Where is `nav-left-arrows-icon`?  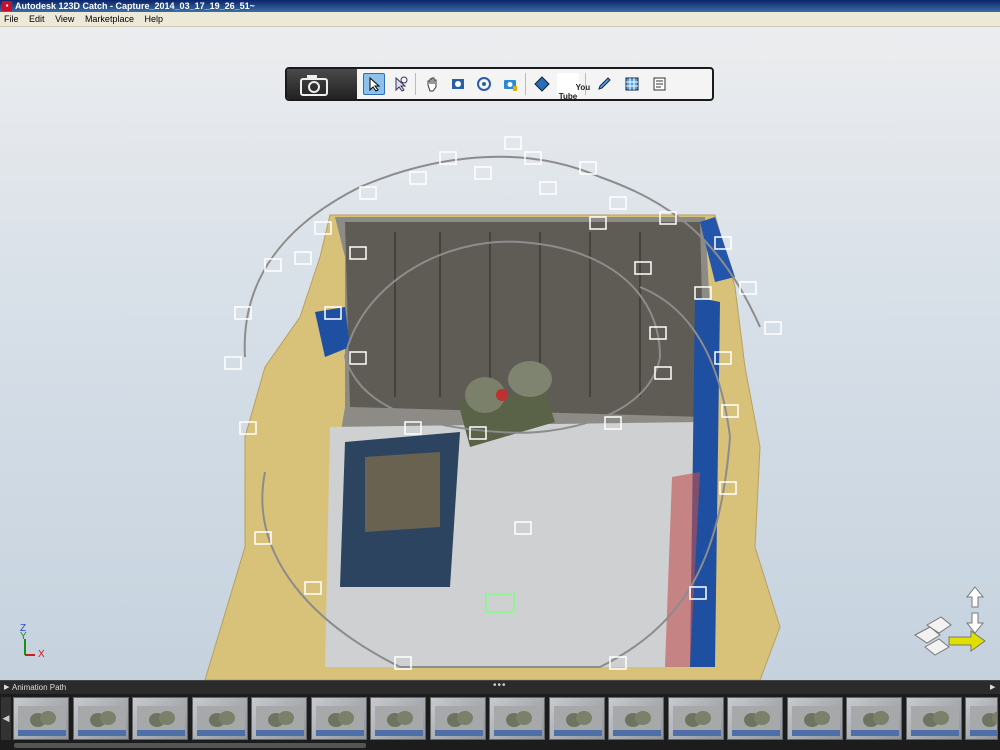 nav-left-arrows-icon is located at coordinates (933, 636).